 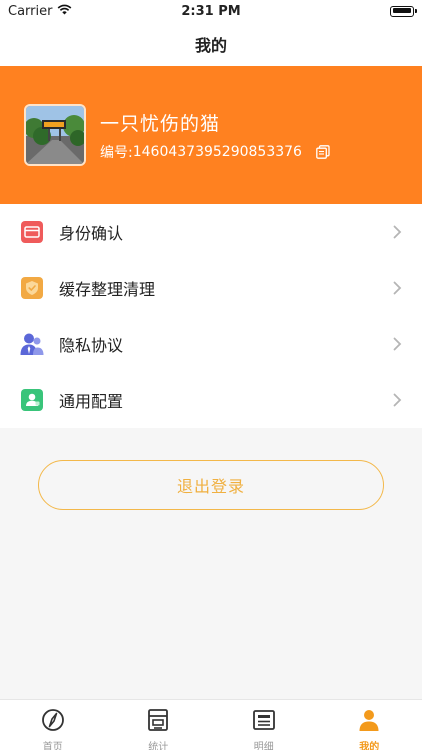 I want to click on tab-details: 明细, so click(x=264, y=725).